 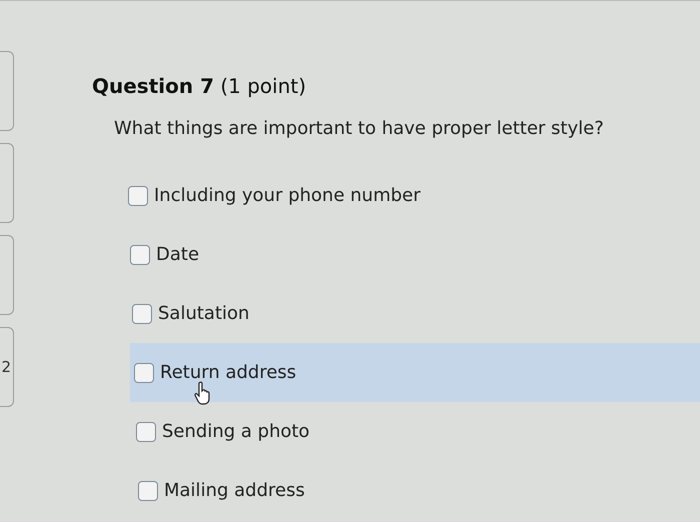 What do you see at coordinates (204, 313) in the screenshot?
I see `option-label: Salutation` at bounding box center [204, 313].